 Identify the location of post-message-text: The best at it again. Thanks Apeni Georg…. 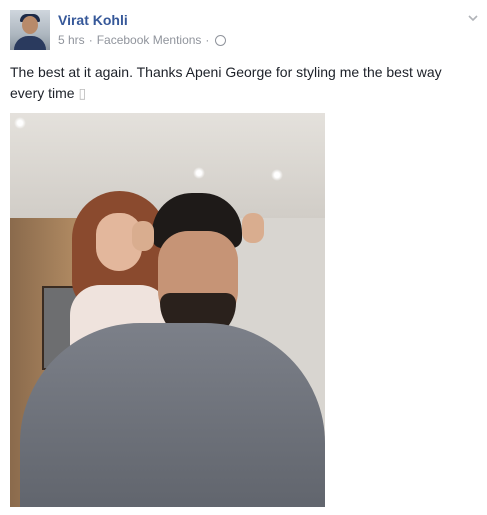
(226, 82).